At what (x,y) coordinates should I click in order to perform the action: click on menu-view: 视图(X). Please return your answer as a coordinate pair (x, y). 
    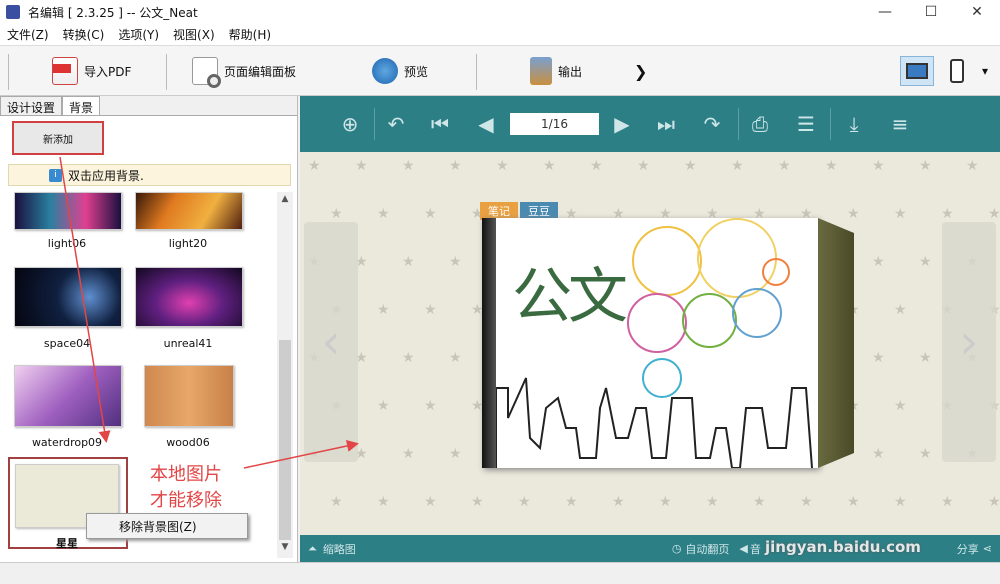
    Looking at the image, I should click on (194, 34).